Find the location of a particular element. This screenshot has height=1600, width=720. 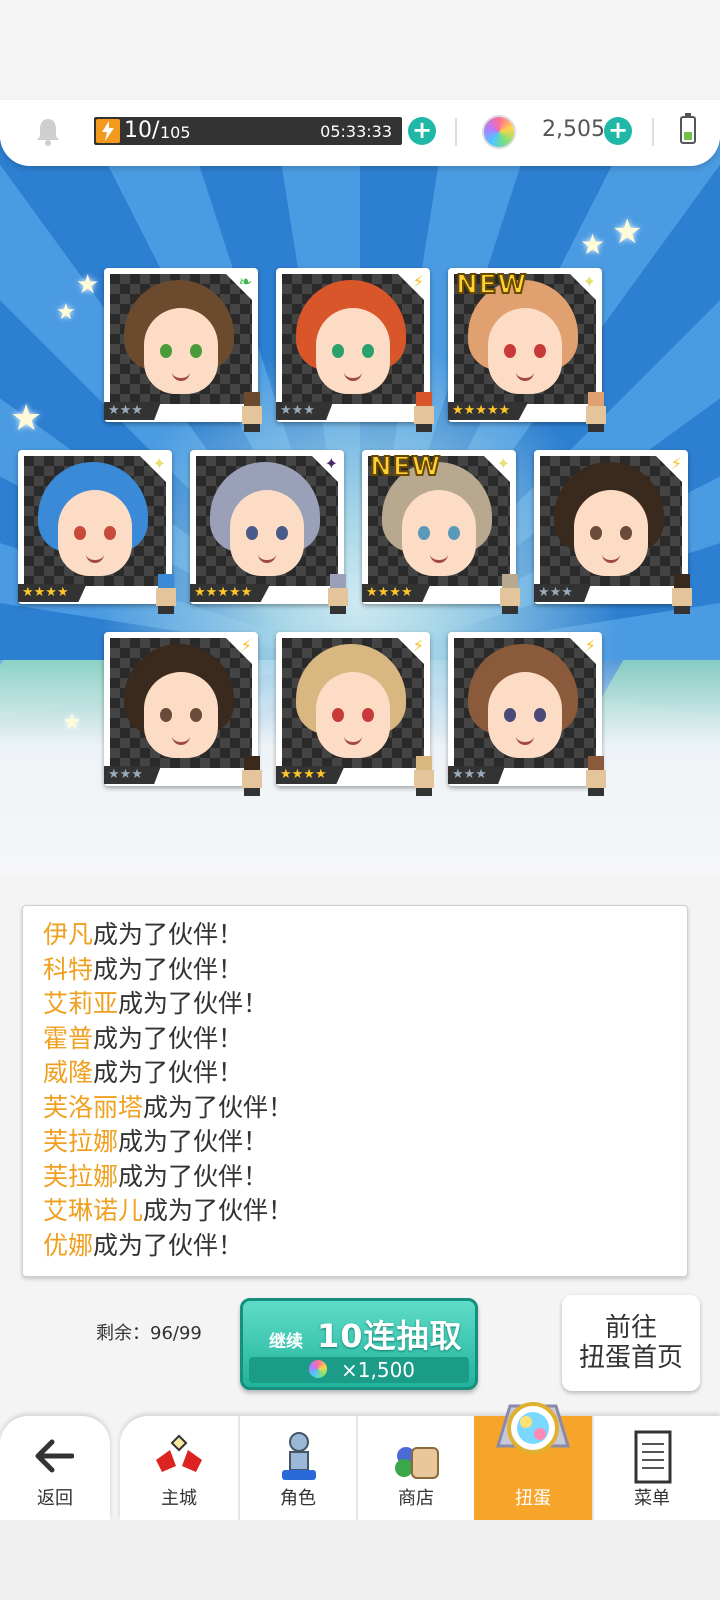

character-name: 艾莉亚 is located at coordinates (81, 1003).